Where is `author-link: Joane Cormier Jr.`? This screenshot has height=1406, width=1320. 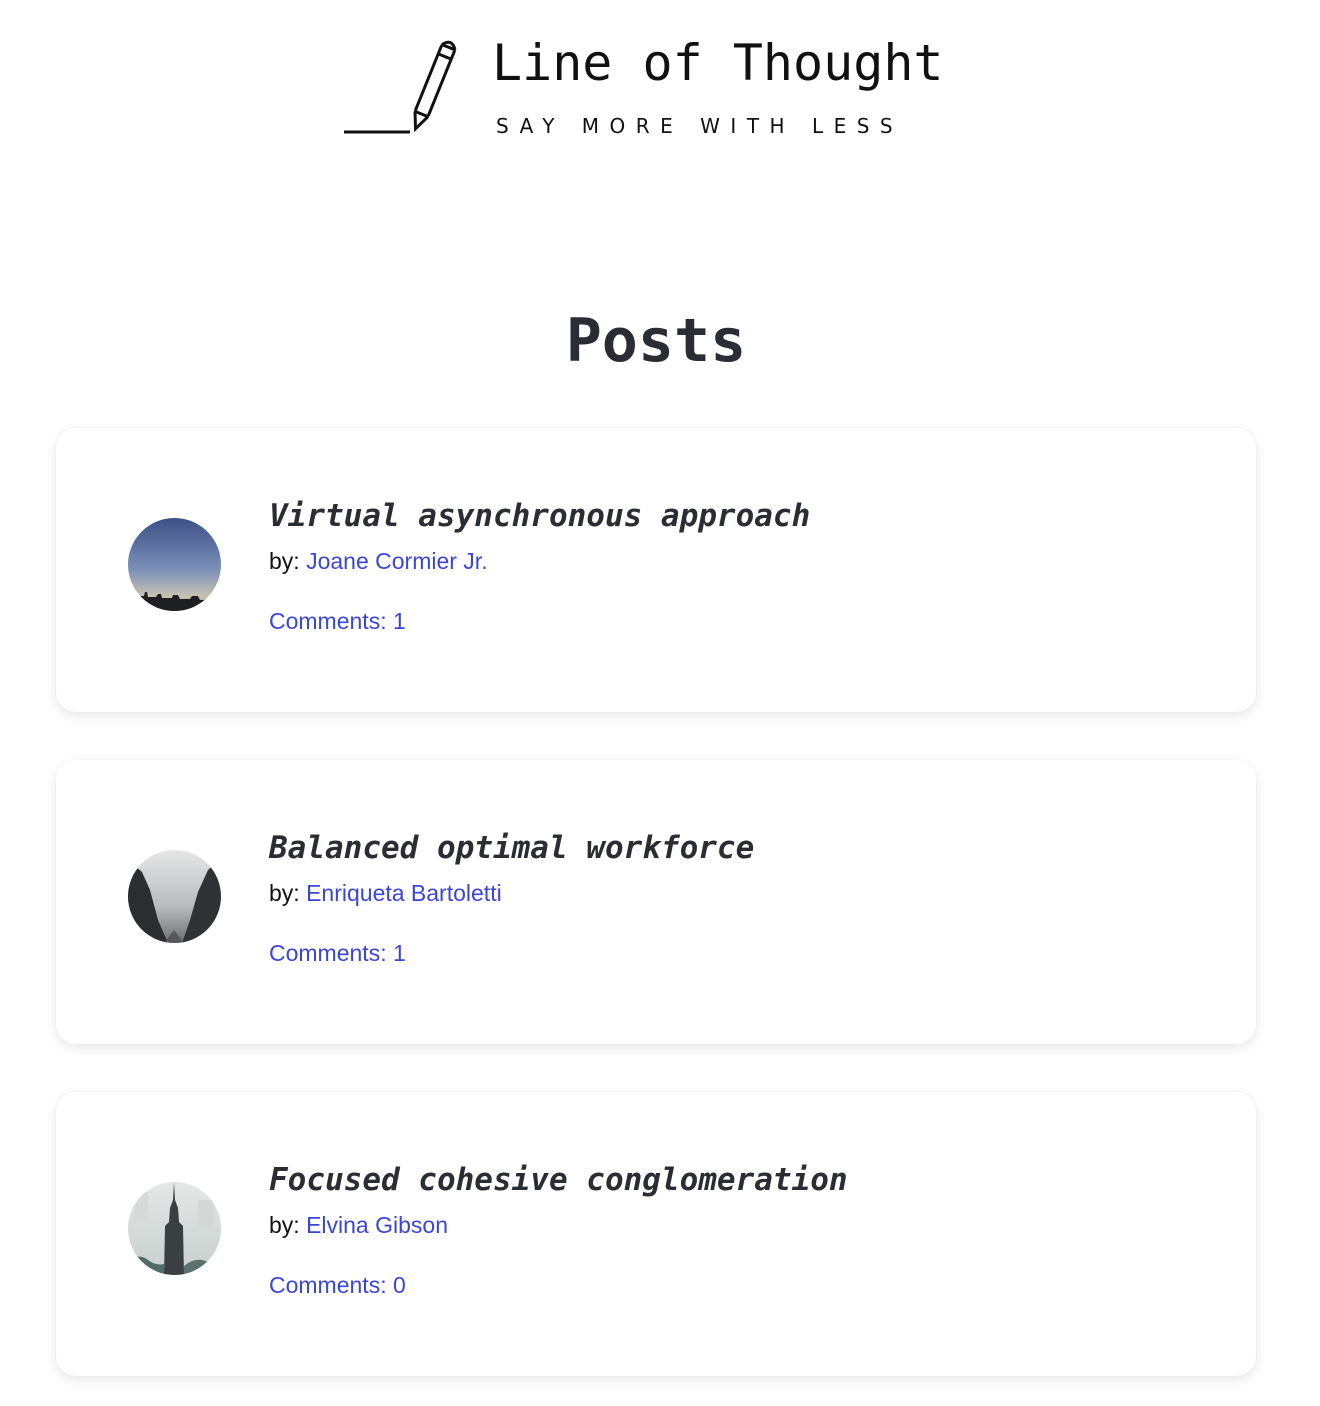
author-link: Joane Cormier Jr. is located at coordinates (397, 561).